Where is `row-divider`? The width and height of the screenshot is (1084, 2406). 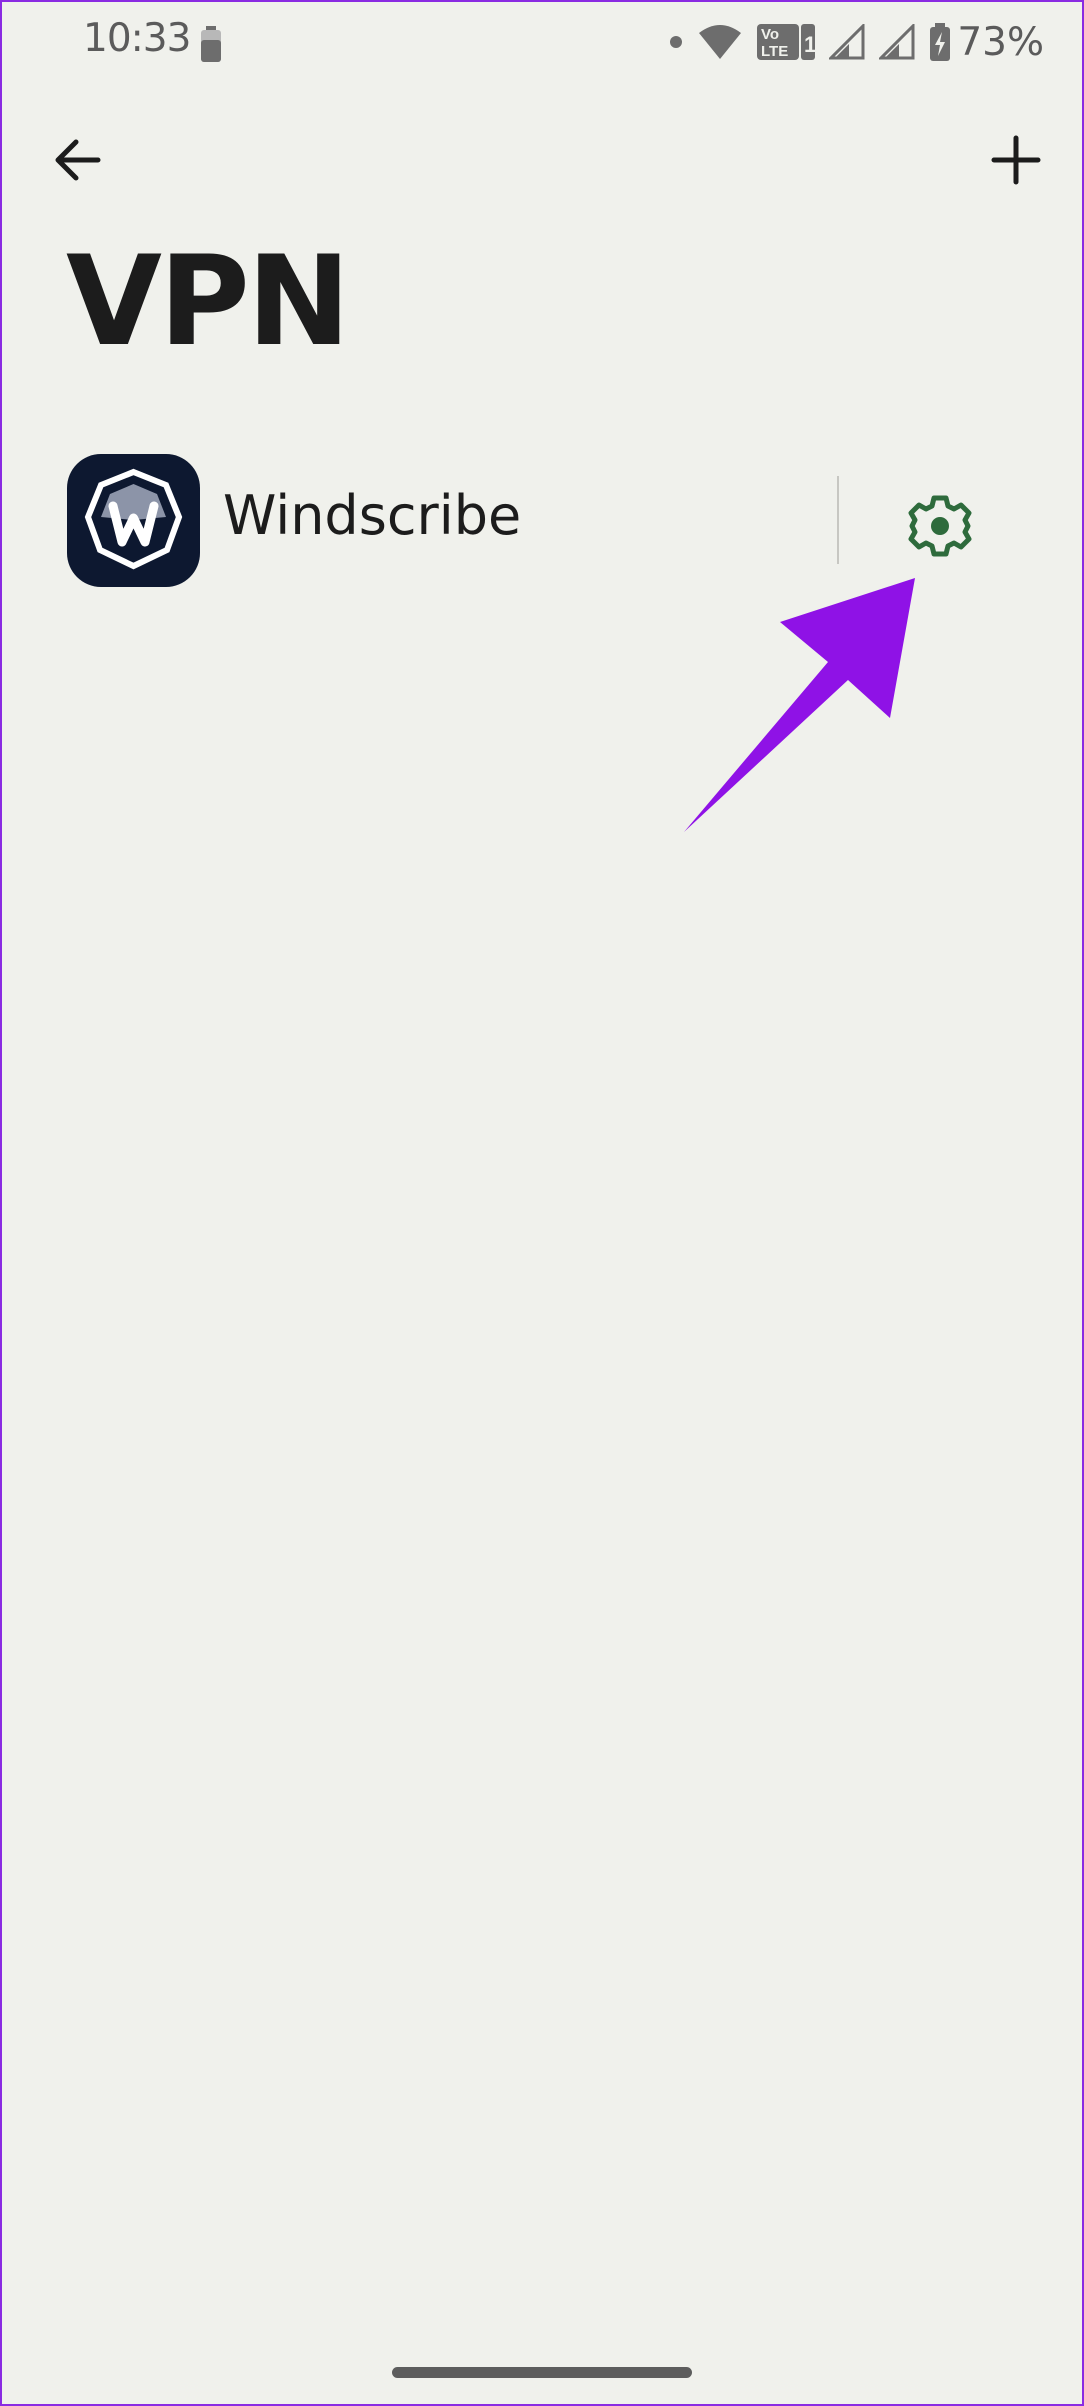
row-divider is located at coordinates (838, 520).